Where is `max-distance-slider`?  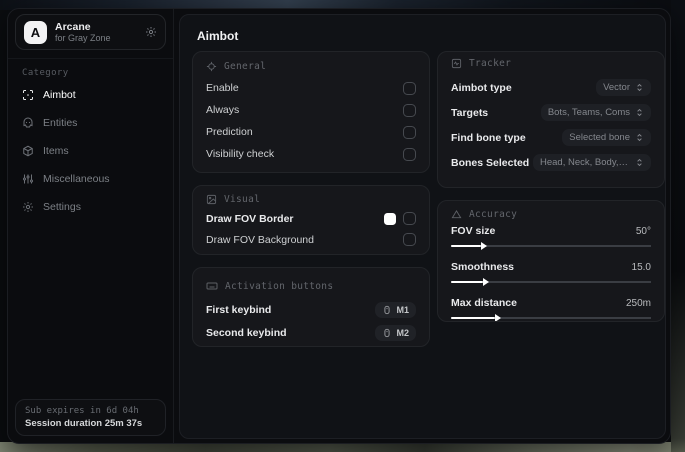
max-distance-slider is located at coordinates (551, 317).